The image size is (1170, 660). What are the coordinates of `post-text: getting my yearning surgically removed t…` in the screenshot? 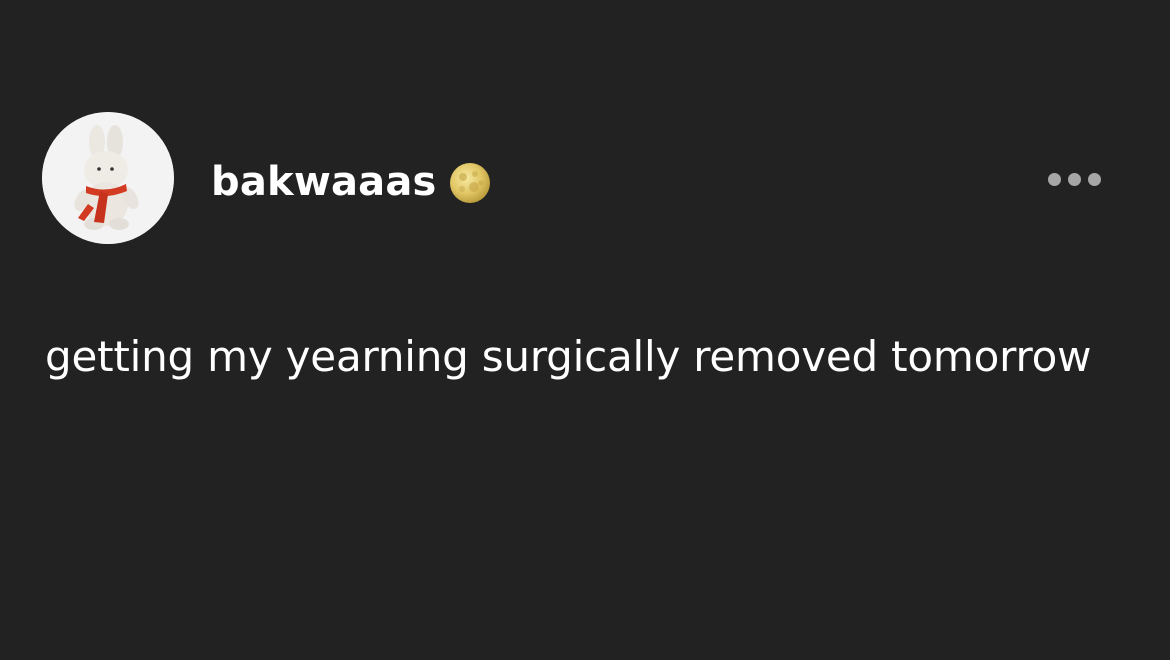 It's located at (568, 356).